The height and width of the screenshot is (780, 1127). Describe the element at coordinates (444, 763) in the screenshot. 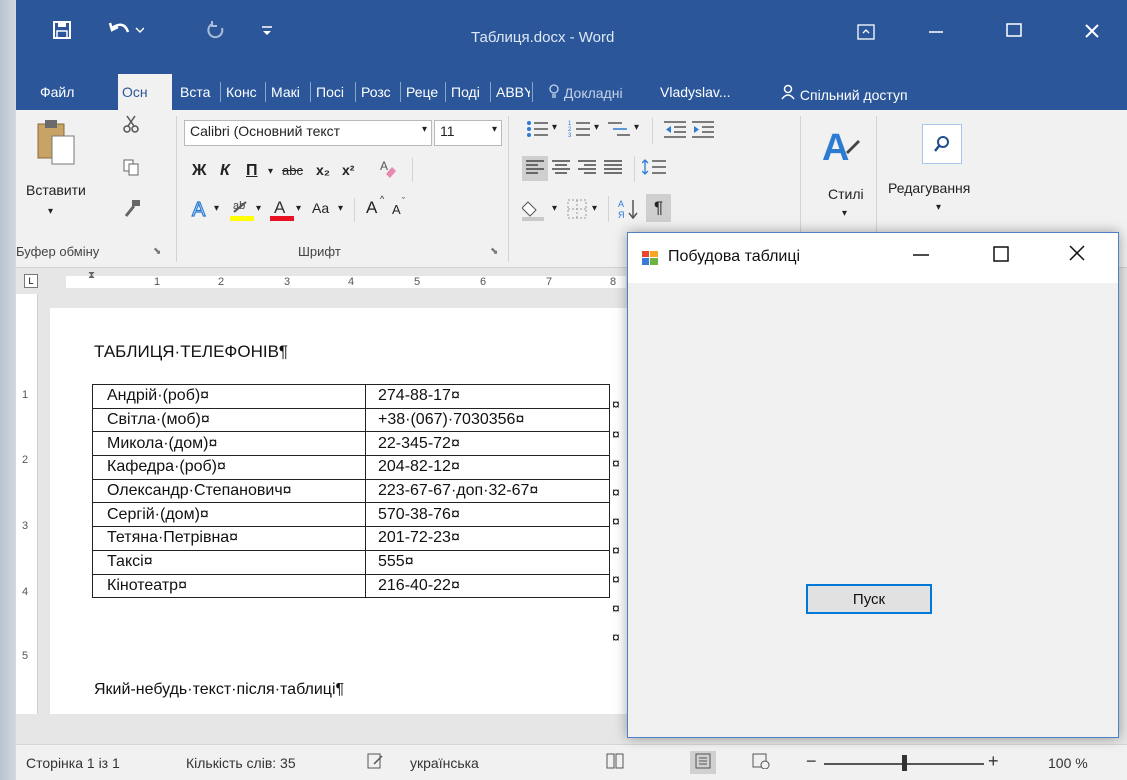

I see `language-indicator: українська` at that location.